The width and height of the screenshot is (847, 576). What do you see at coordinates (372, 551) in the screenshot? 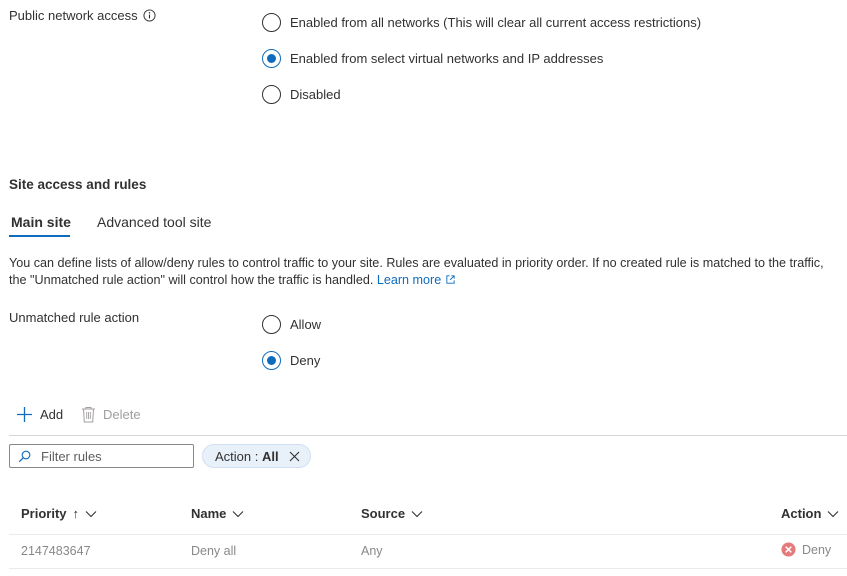
I see `table-cell-source: Any` at bounding box center [372, 551].